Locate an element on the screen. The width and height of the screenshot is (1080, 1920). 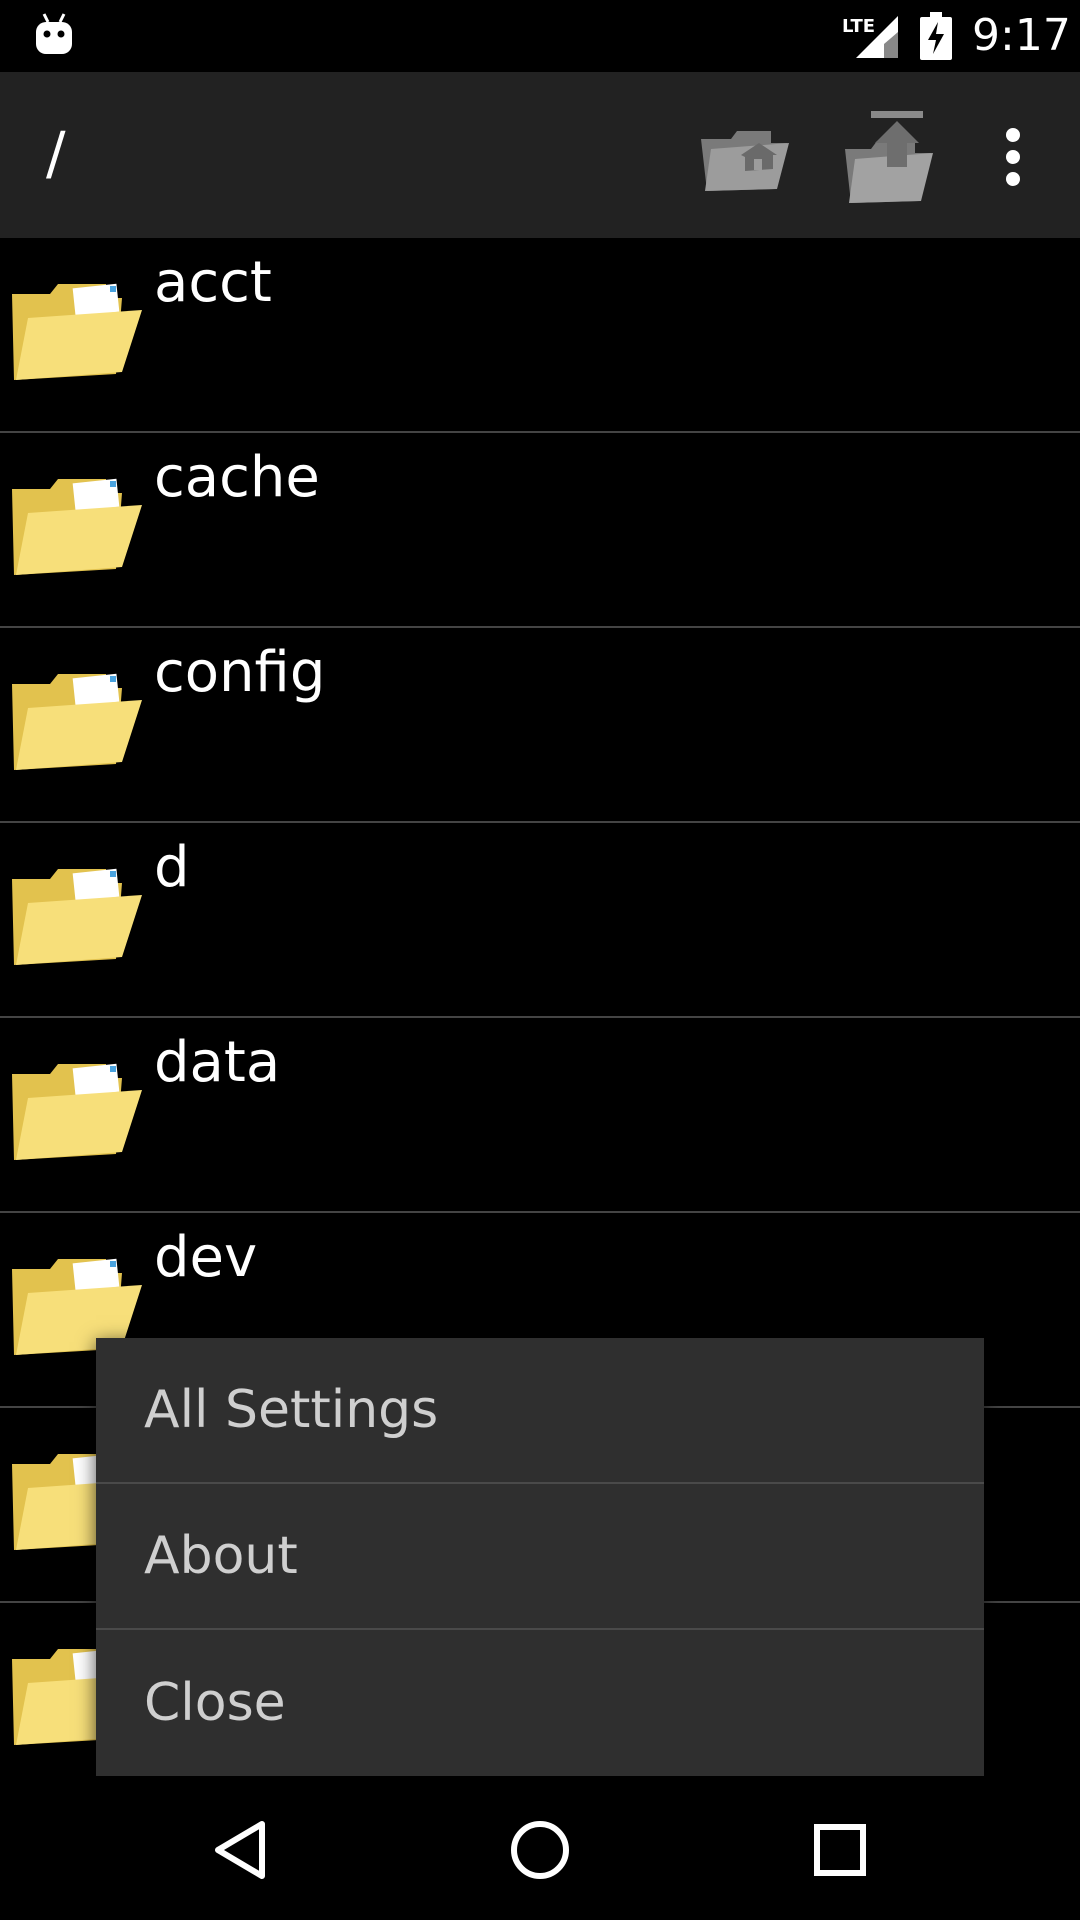
file-row: data is located at coordinates (540, 1115).